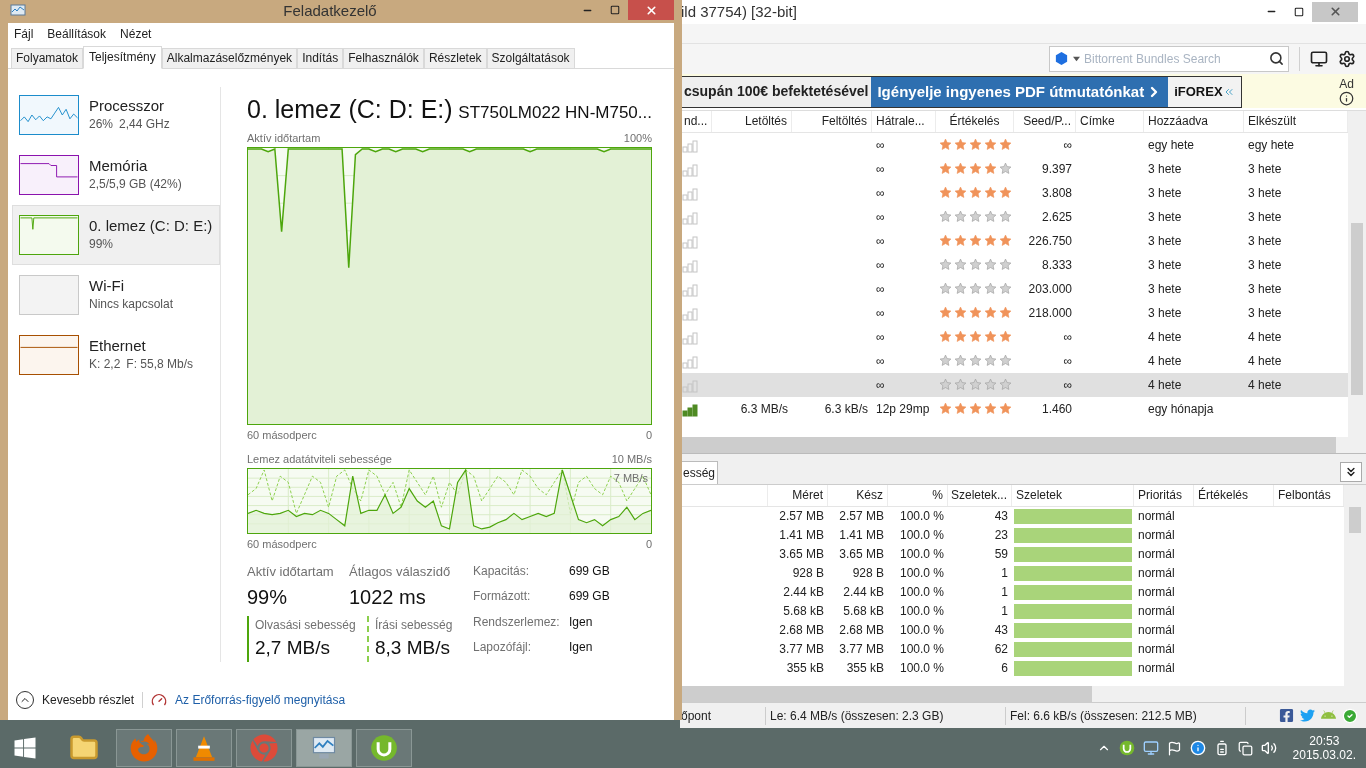 This screenshot has height=768, width=1366. What do you see at coordinates (383, 57) in the screenshot?
I see `tab: Felhasználók` at bounding box center [383, 57].